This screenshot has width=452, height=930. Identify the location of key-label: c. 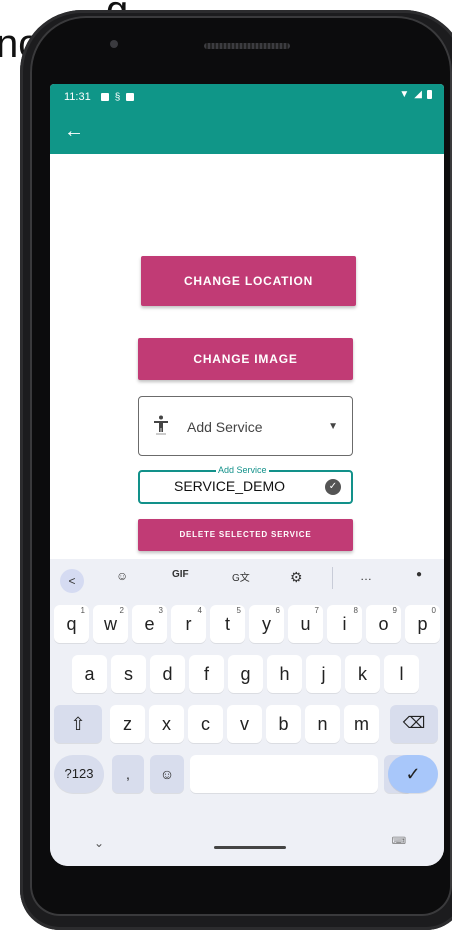
(205, 724).